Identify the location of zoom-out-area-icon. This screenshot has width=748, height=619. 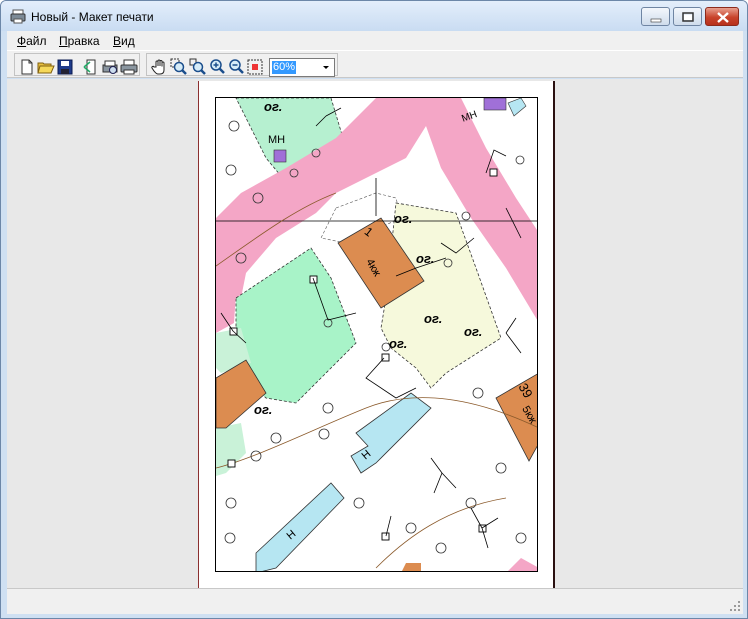
(197, 66).